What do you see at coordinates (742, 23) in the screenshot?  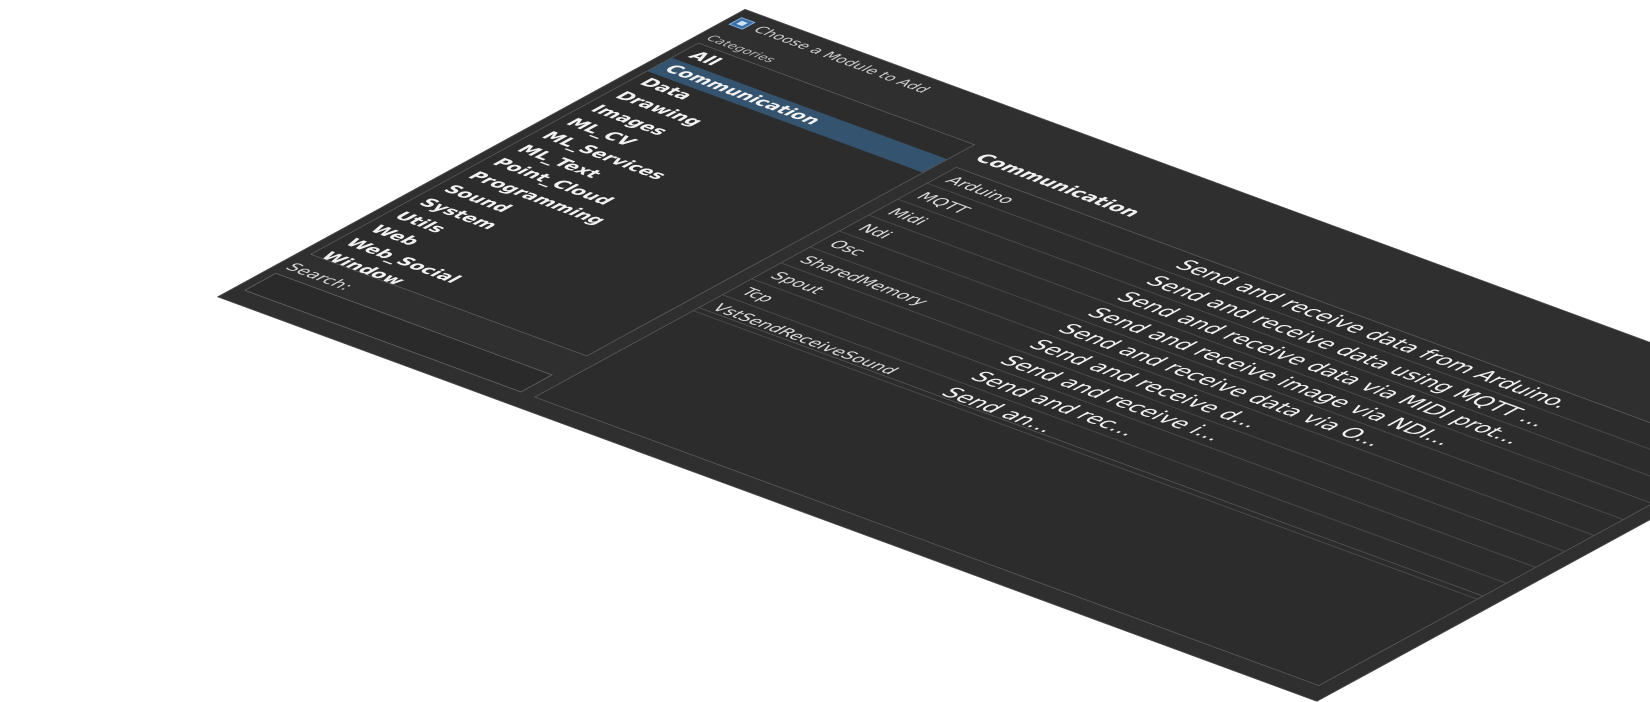 I see `app-icon` at bounding box center [742, 23].